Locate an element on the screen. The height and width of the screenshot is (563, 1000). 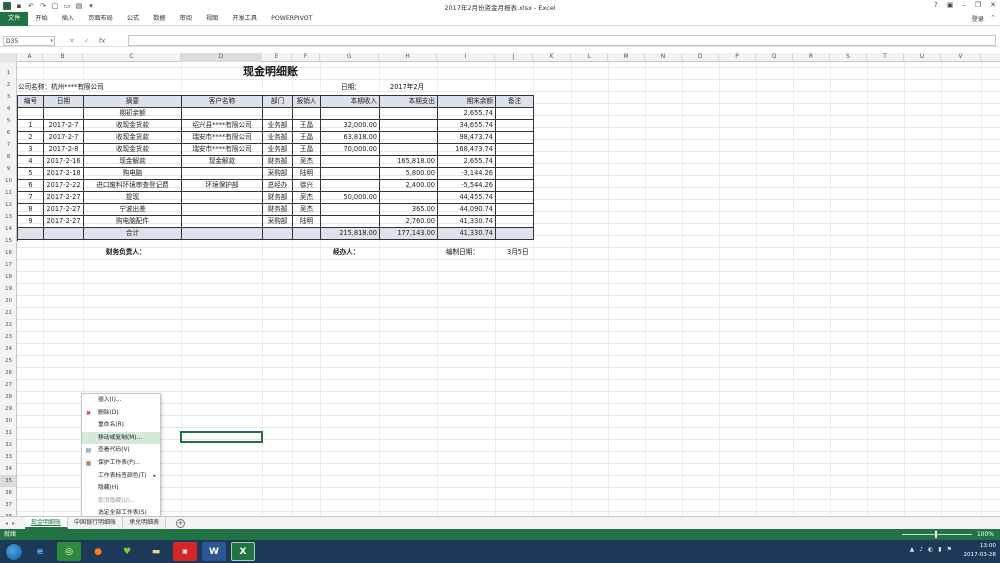
tab-review: 审阅 is located at coordinates (186, 19).